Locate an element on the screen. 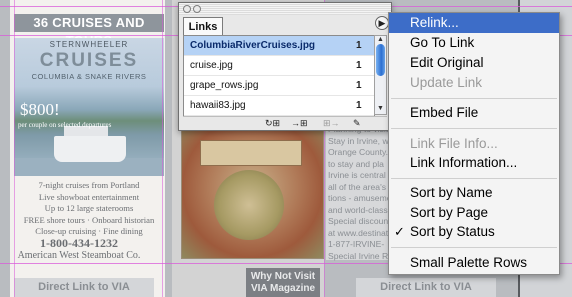 The width and height of the screenshot is (572, 297). desc-line: Live showboat entertainment is located at coordinates (89, 196).